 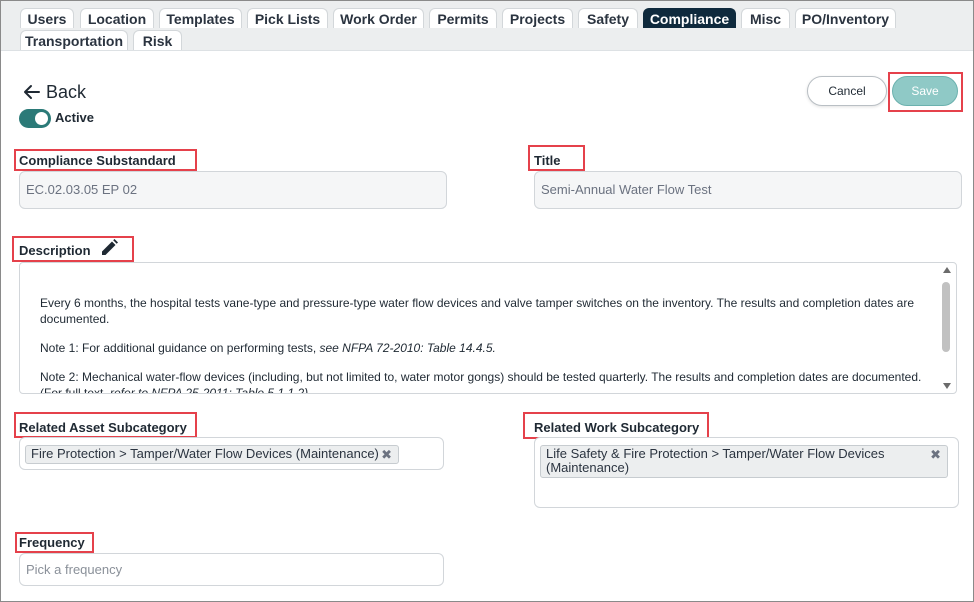 What do you see at coordinates (748, 190) in the screenshot?
I see `title-field: Semi-Annual Water Flow Test` at bounding box center [748, 190].